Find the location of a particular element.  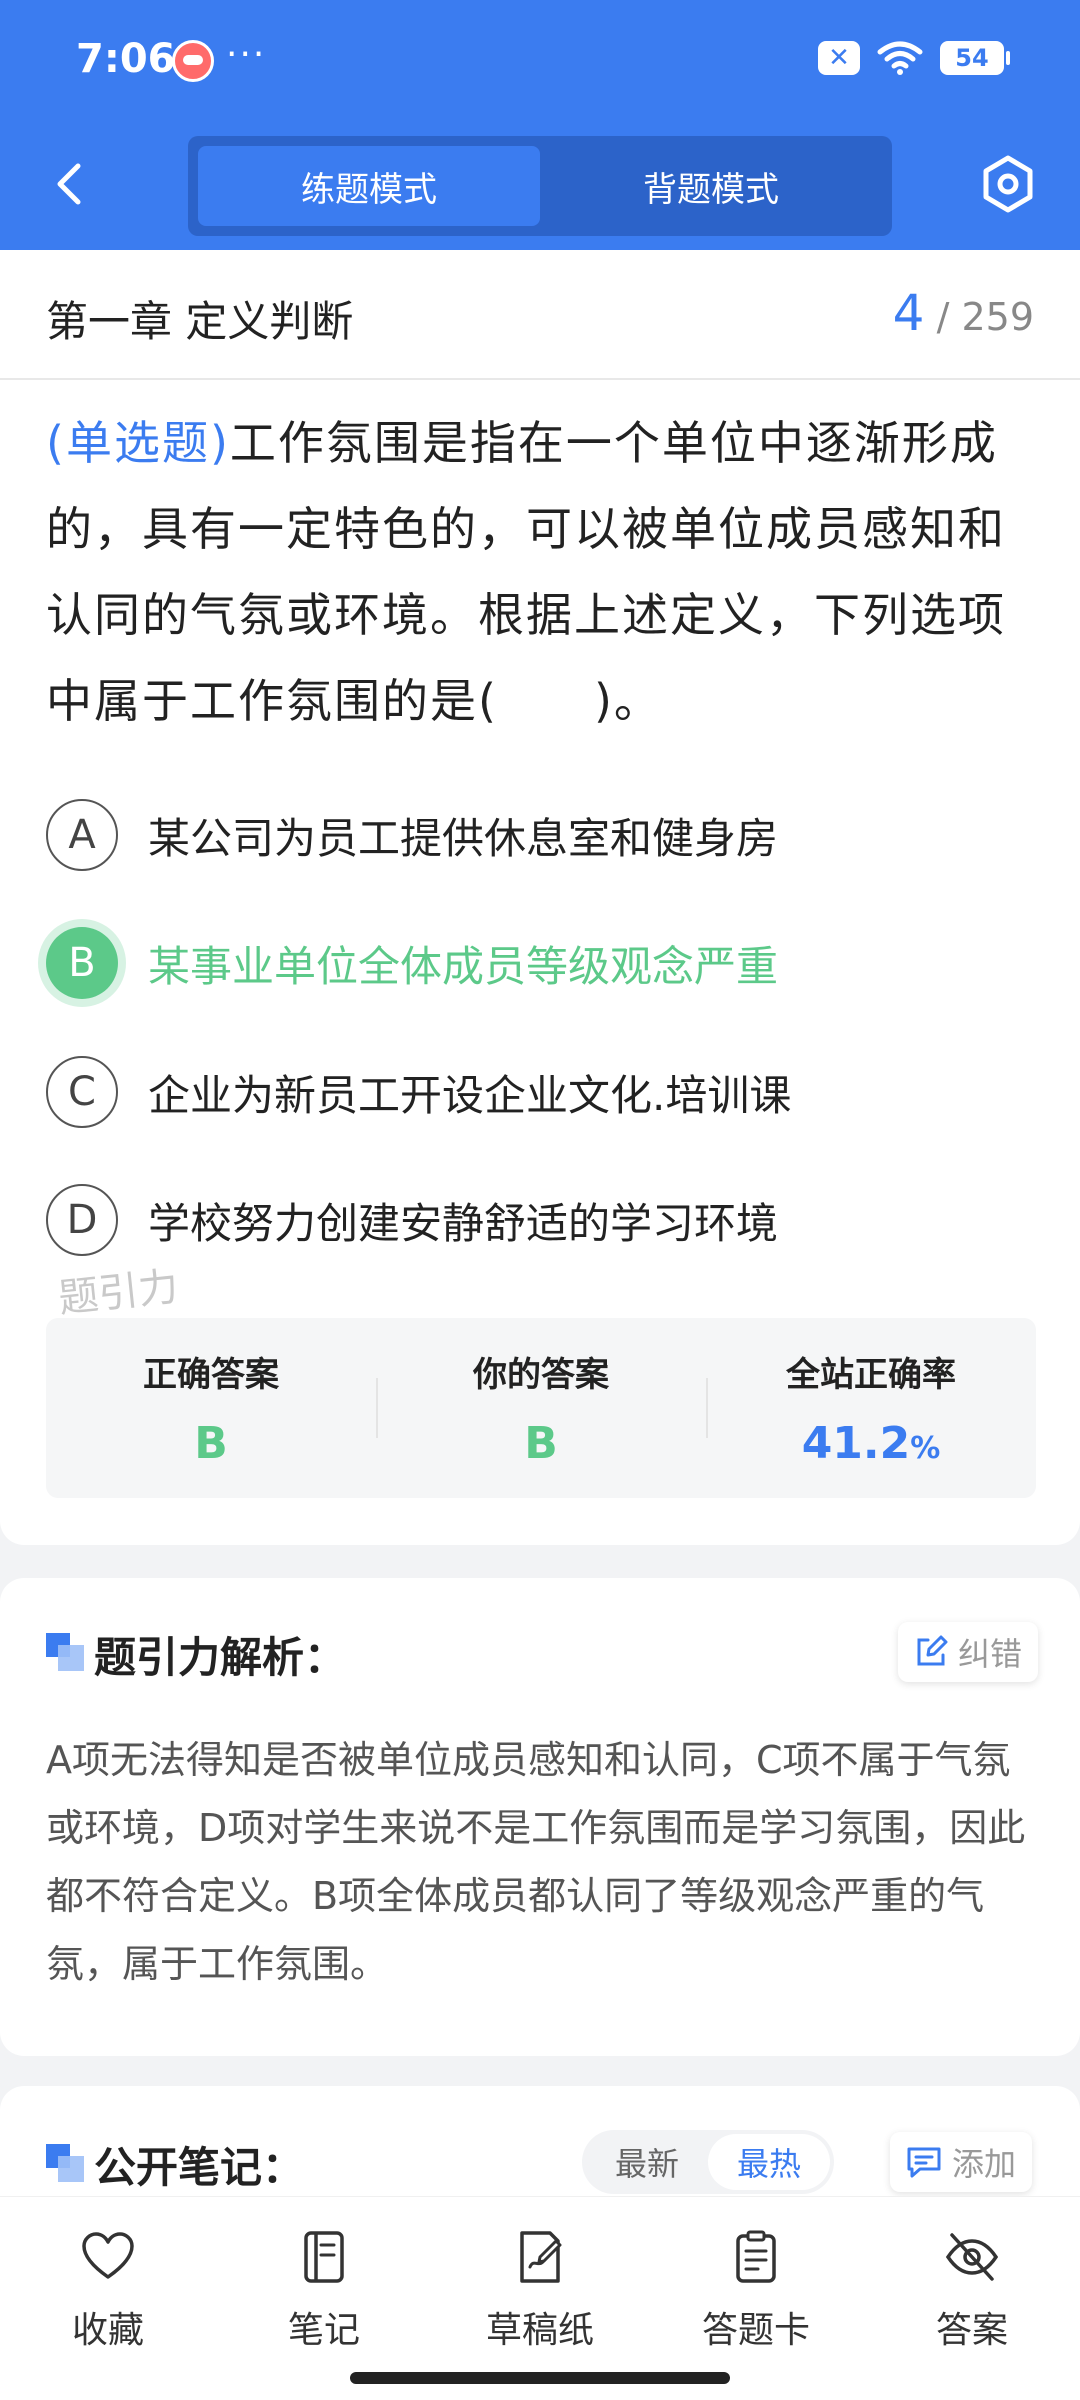

your-answer: 你的答案 B is located at coordinates (541, 1408).